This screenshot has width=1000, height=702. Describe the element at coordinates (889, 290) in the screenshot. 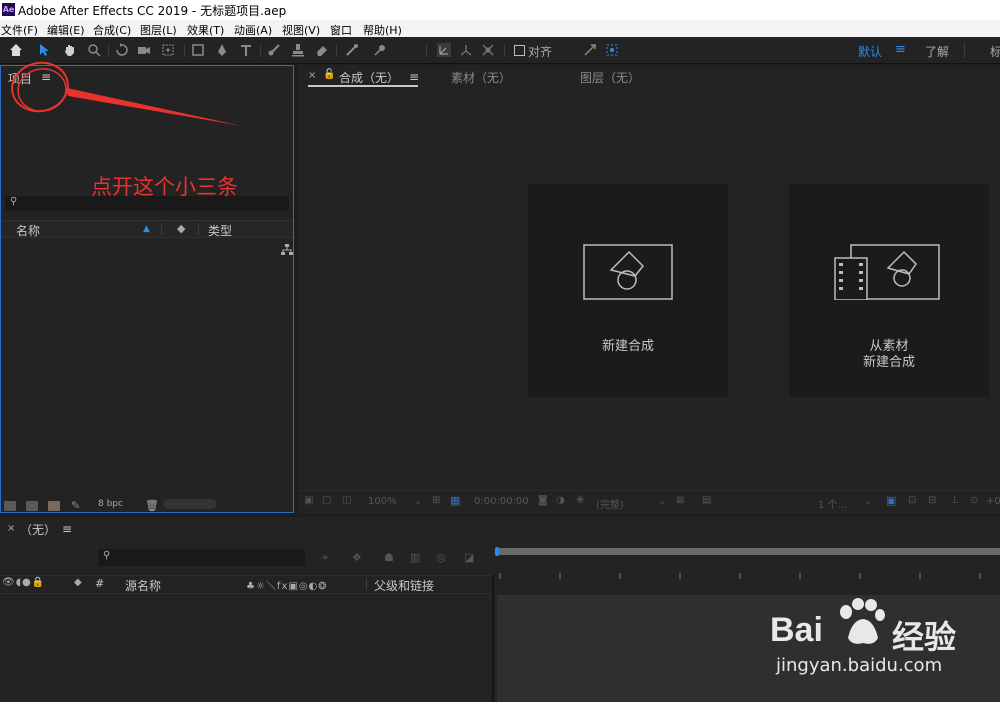

I see `new-comp-from-footage-card: 从素材 新建合成` at that location.